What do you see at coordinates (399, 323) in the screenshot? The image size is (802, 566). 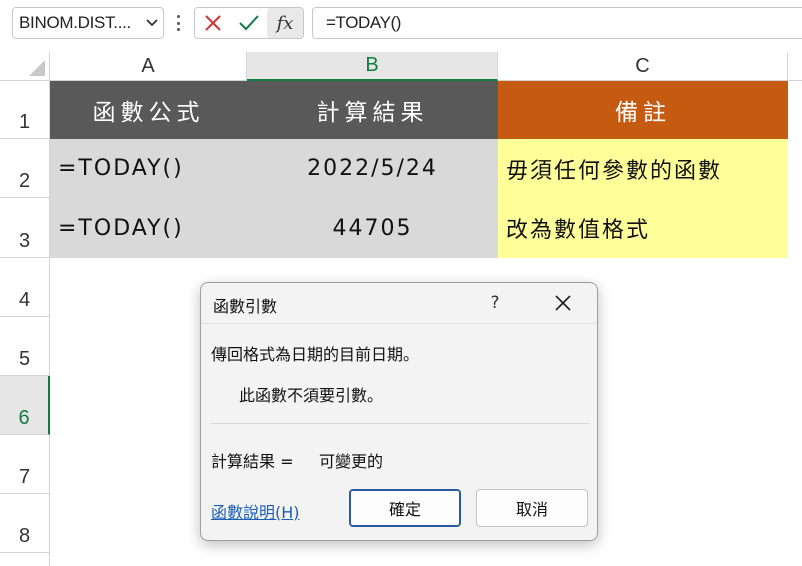 I see `title-separator` at bounding box center [399, 323].